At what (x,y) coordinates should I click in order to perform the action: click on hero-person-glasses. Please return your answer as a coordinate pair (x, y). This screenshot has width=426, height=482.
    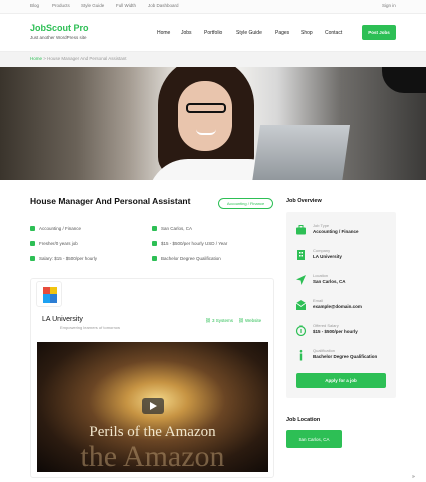
    Looking at the image, I should click on (206, 108).